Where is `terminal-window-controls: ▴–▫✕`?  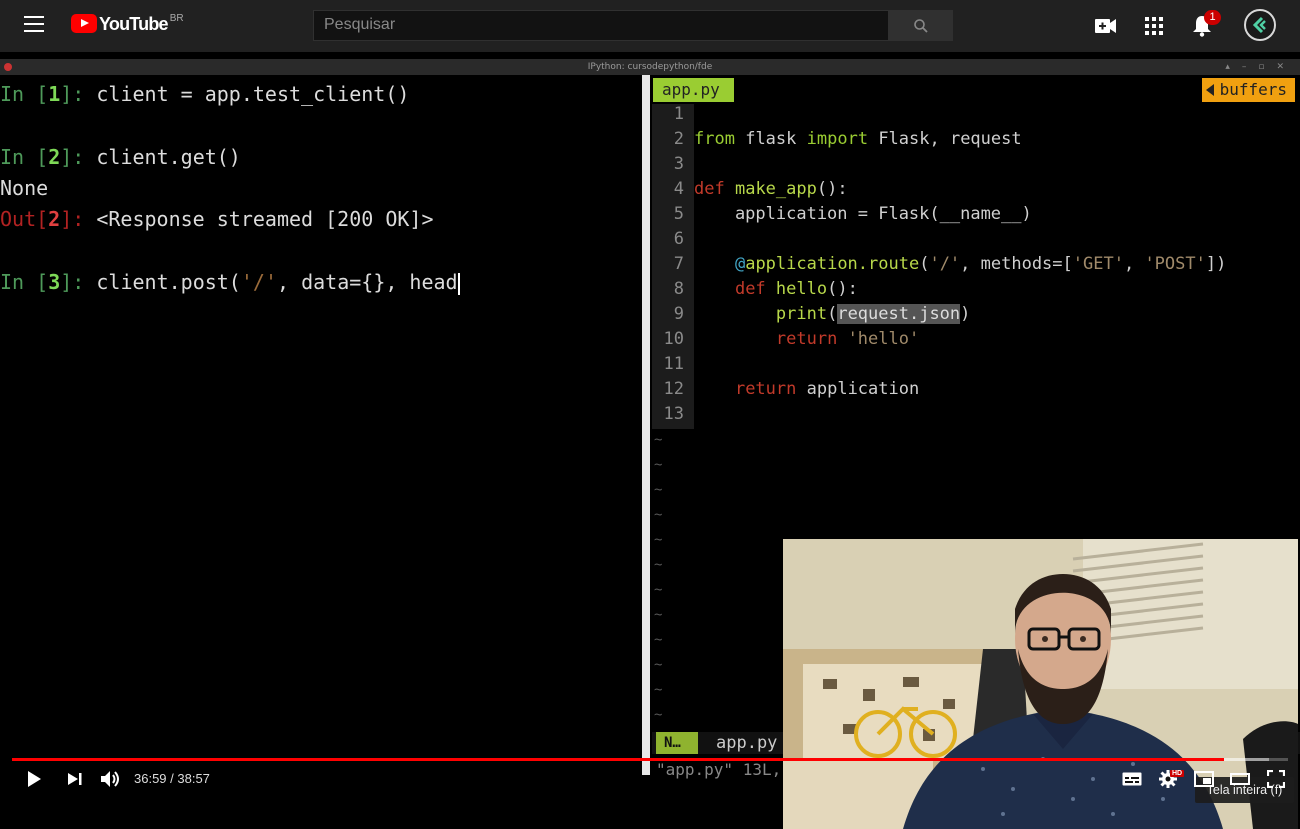 terminal-window-controls: ▴–▫✕ is located at coordinates (1260, 67).